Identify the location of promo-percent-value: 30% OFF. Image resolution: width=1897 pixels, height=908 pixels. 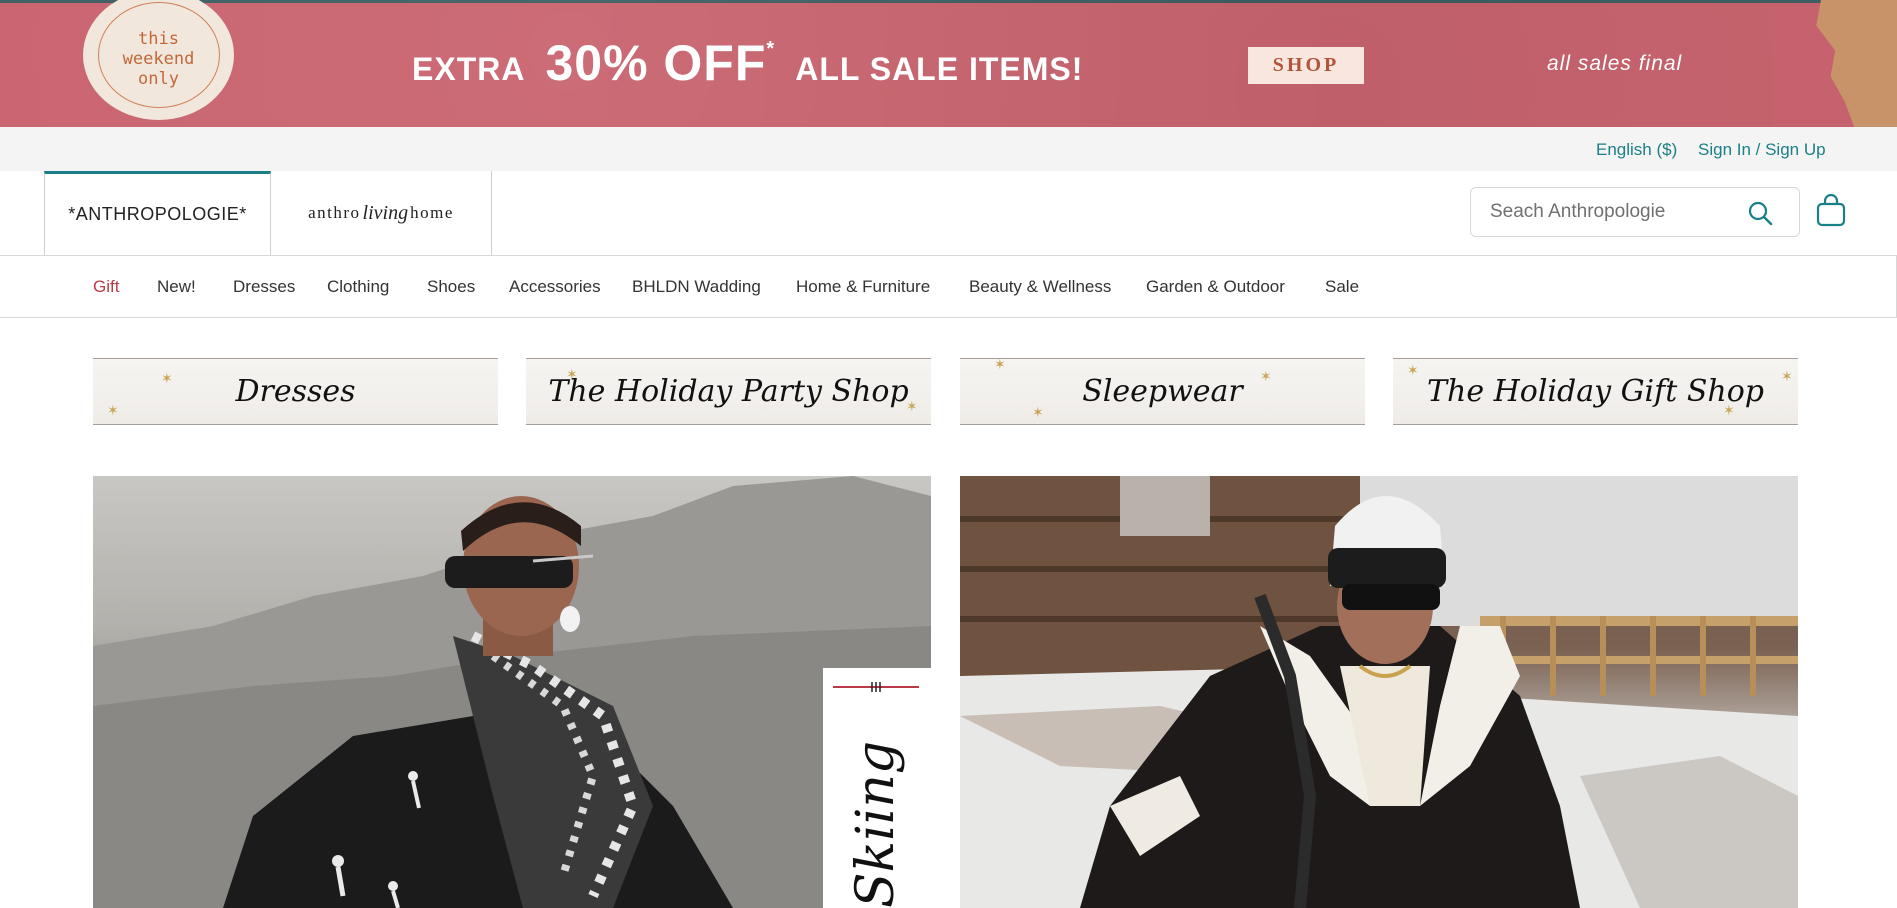
(656, 63).